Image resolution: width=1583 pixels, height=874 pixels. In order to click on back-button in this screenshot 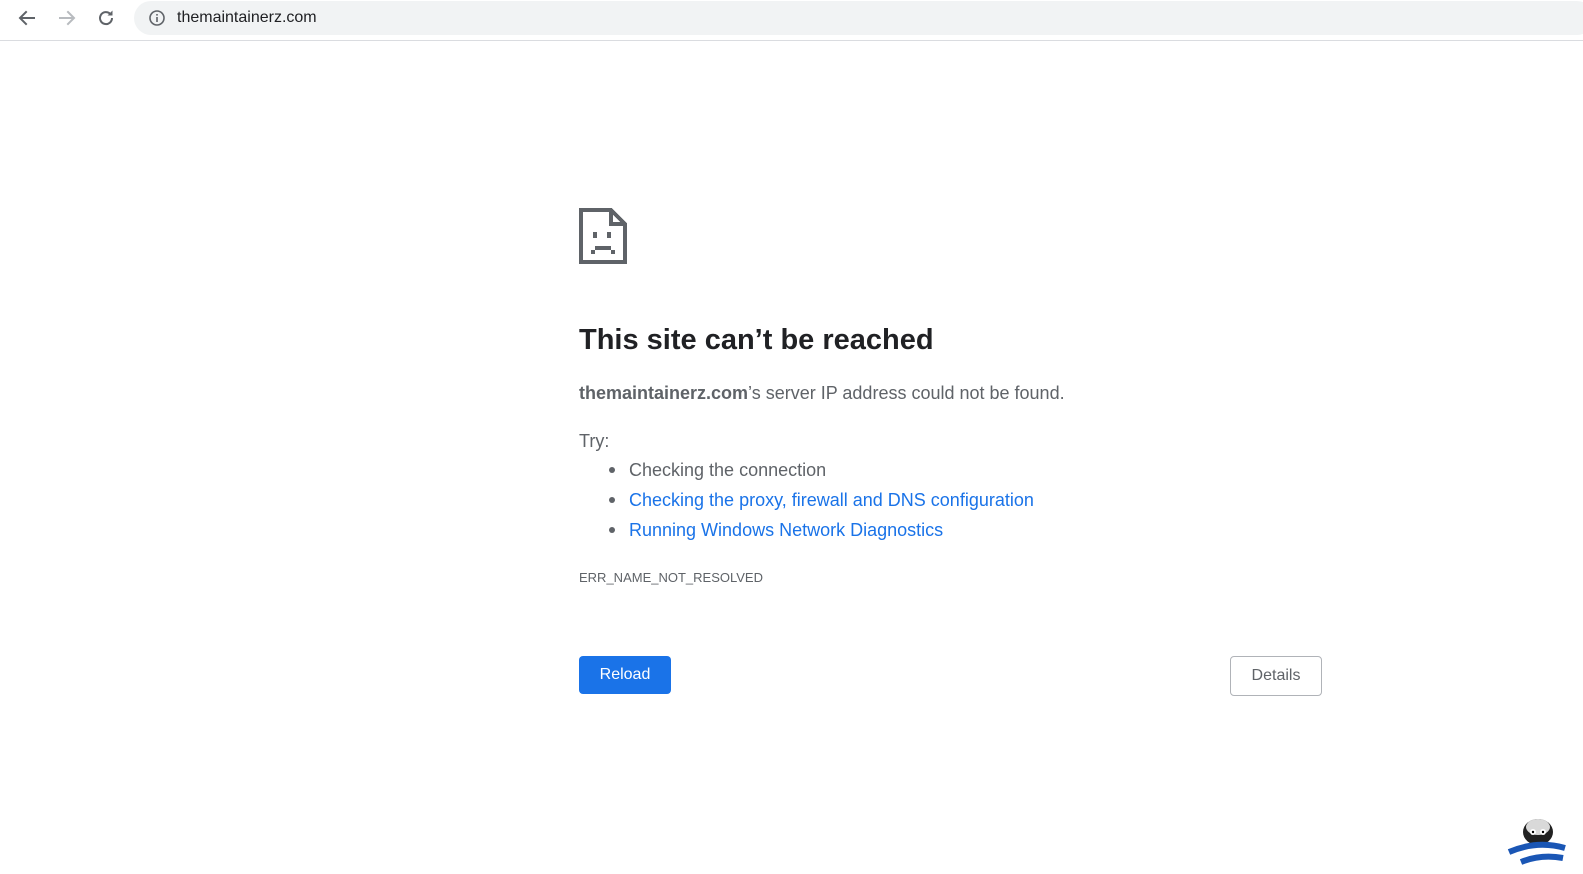, I will do `click(27, 18)`.